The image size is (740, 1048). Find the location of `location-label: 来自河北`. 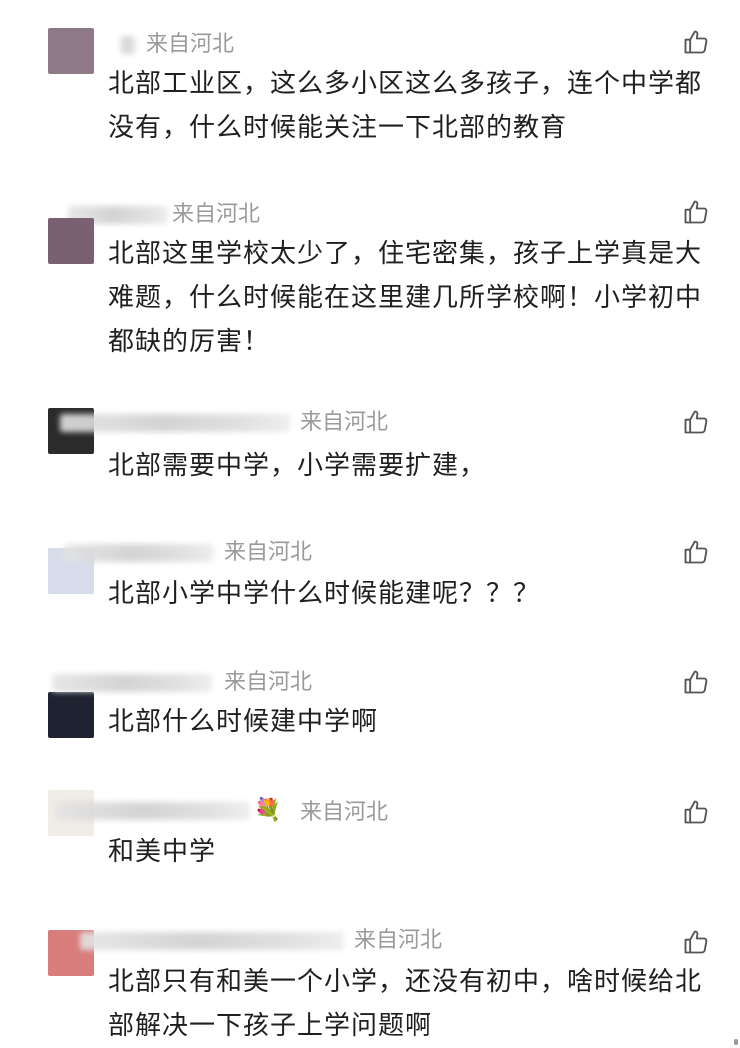

location-label: 来自河北 is located at coordinates (398, 940).